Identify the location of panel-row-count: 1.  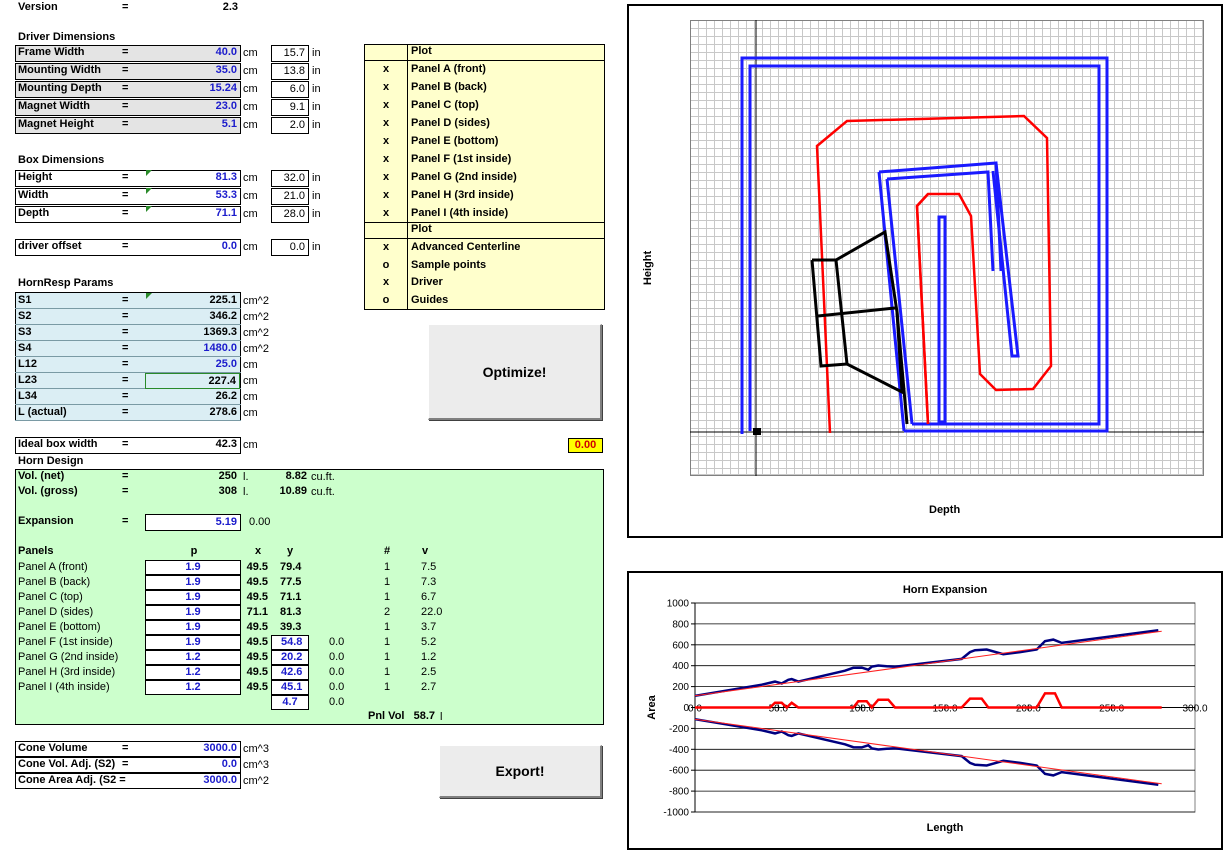
(387, 672).